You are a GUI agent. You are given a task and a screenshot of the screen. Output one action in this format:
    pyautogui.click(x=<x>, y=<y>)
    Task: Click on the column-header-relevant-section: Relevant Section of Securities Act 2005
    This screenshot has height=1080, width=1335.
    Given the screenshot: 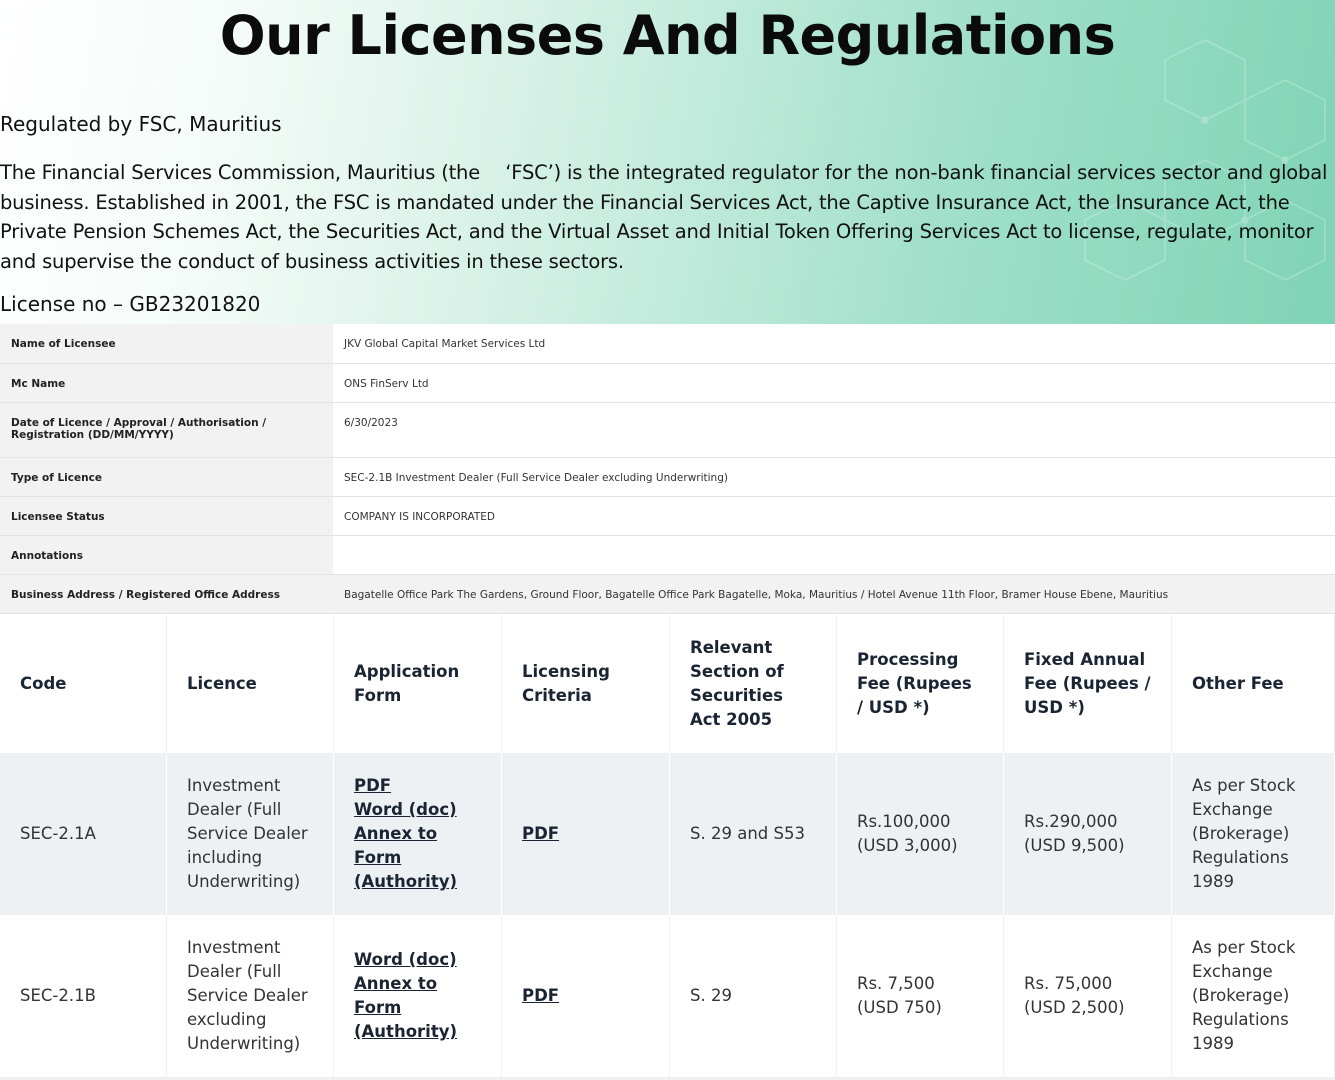 What is the action you would take?
    pyautogui.click(x=753, y=684)
    